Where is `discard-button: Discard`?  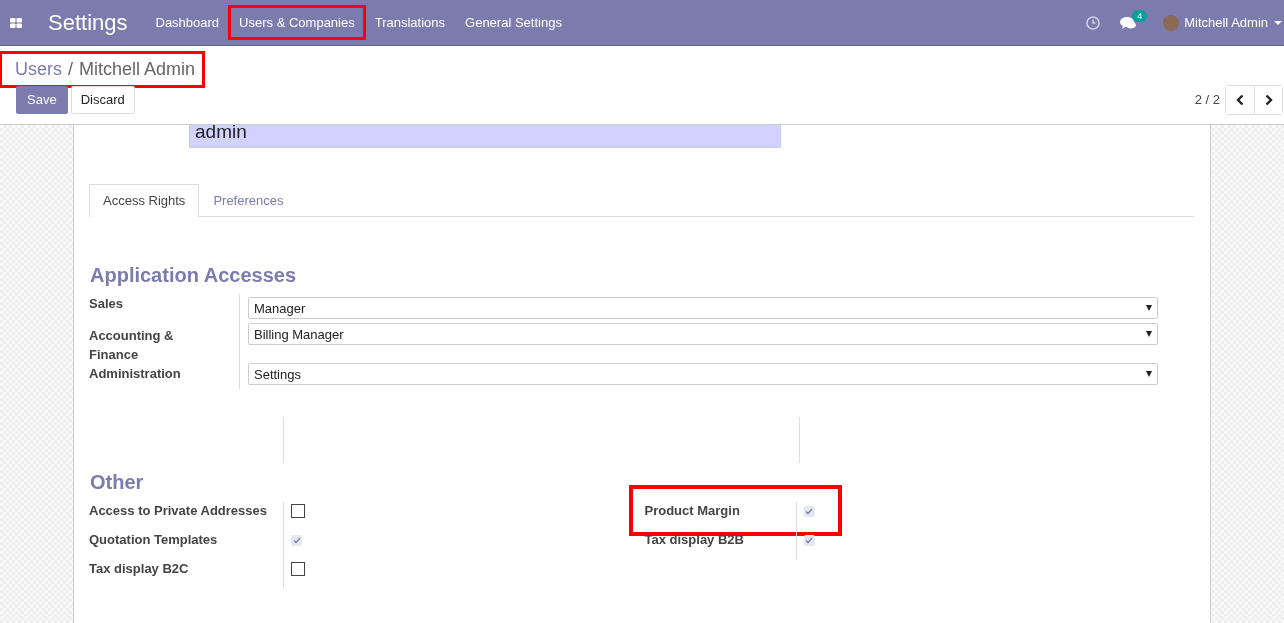 discard-button: Discard is located at coordinates (102, 99).